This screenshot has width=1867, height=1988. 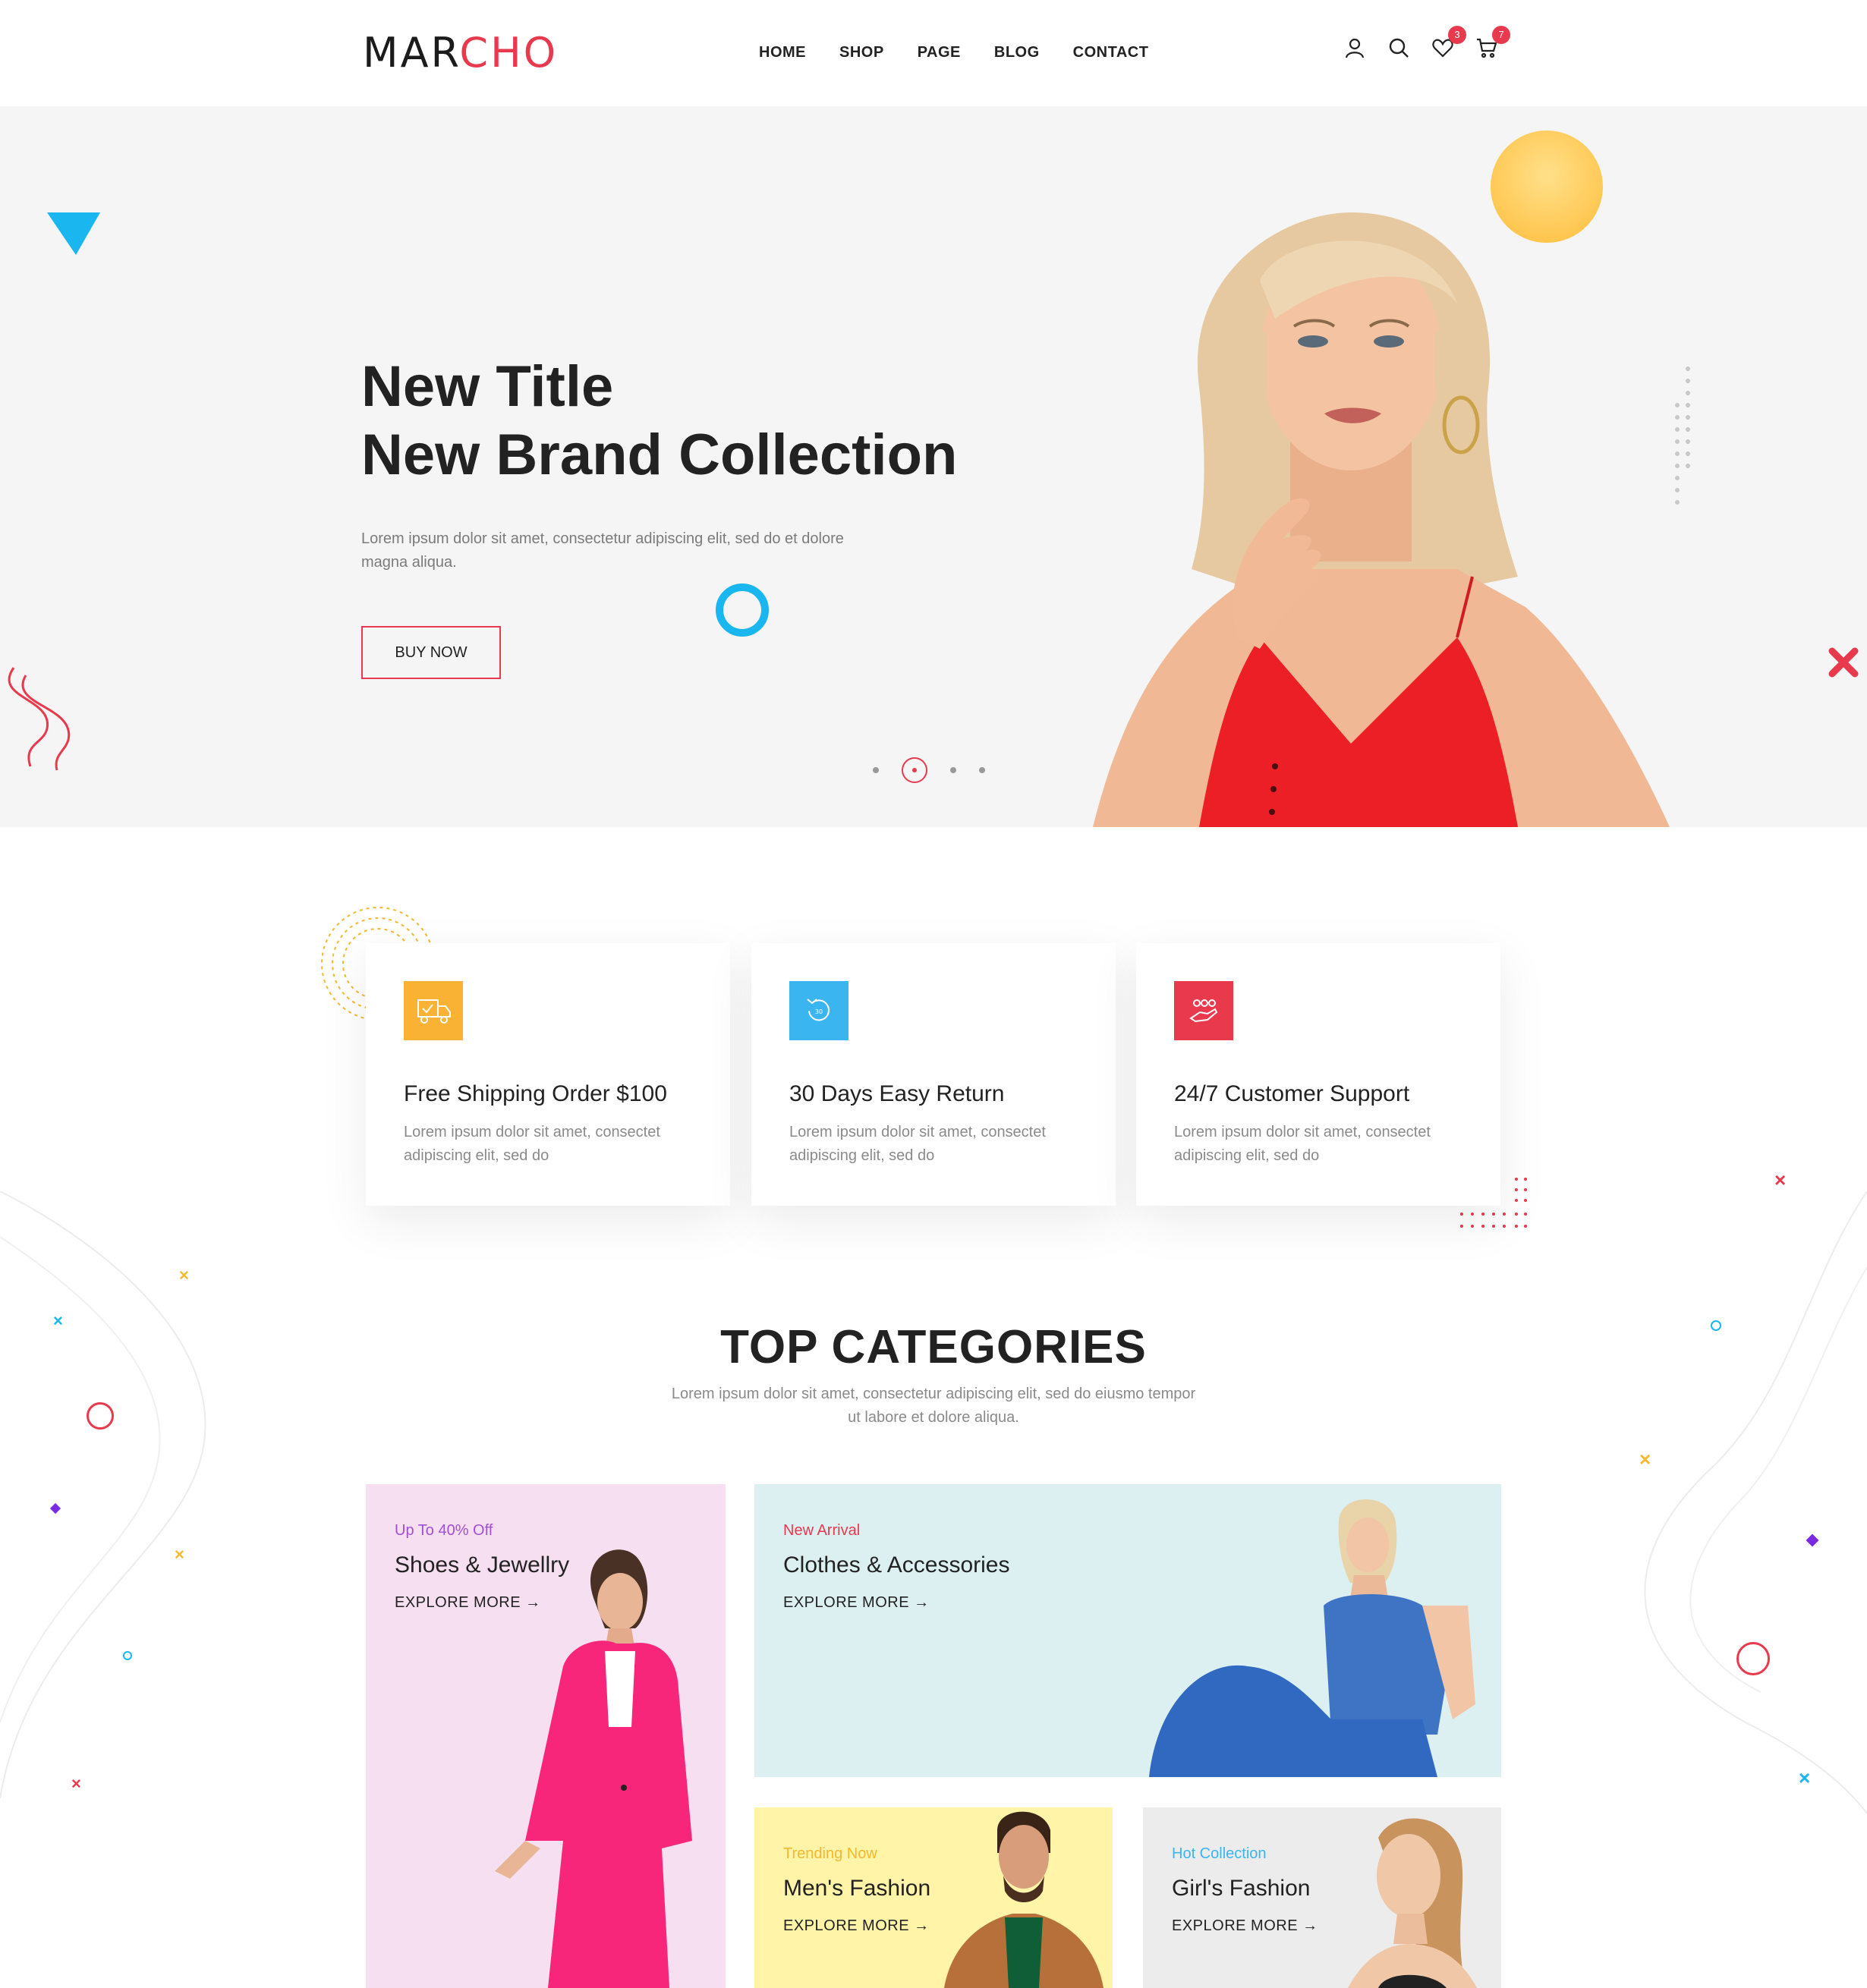 I want to click on hero-model-image, so click(x=1381, y=519).